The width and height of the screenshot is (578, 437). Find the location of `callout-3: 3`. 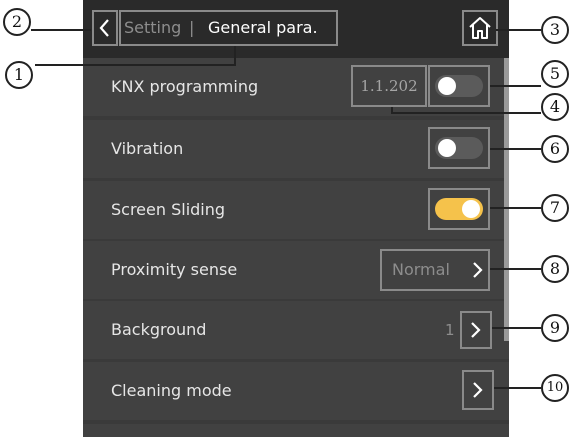

callout-3: 3 is located at coordinates (555, 30).